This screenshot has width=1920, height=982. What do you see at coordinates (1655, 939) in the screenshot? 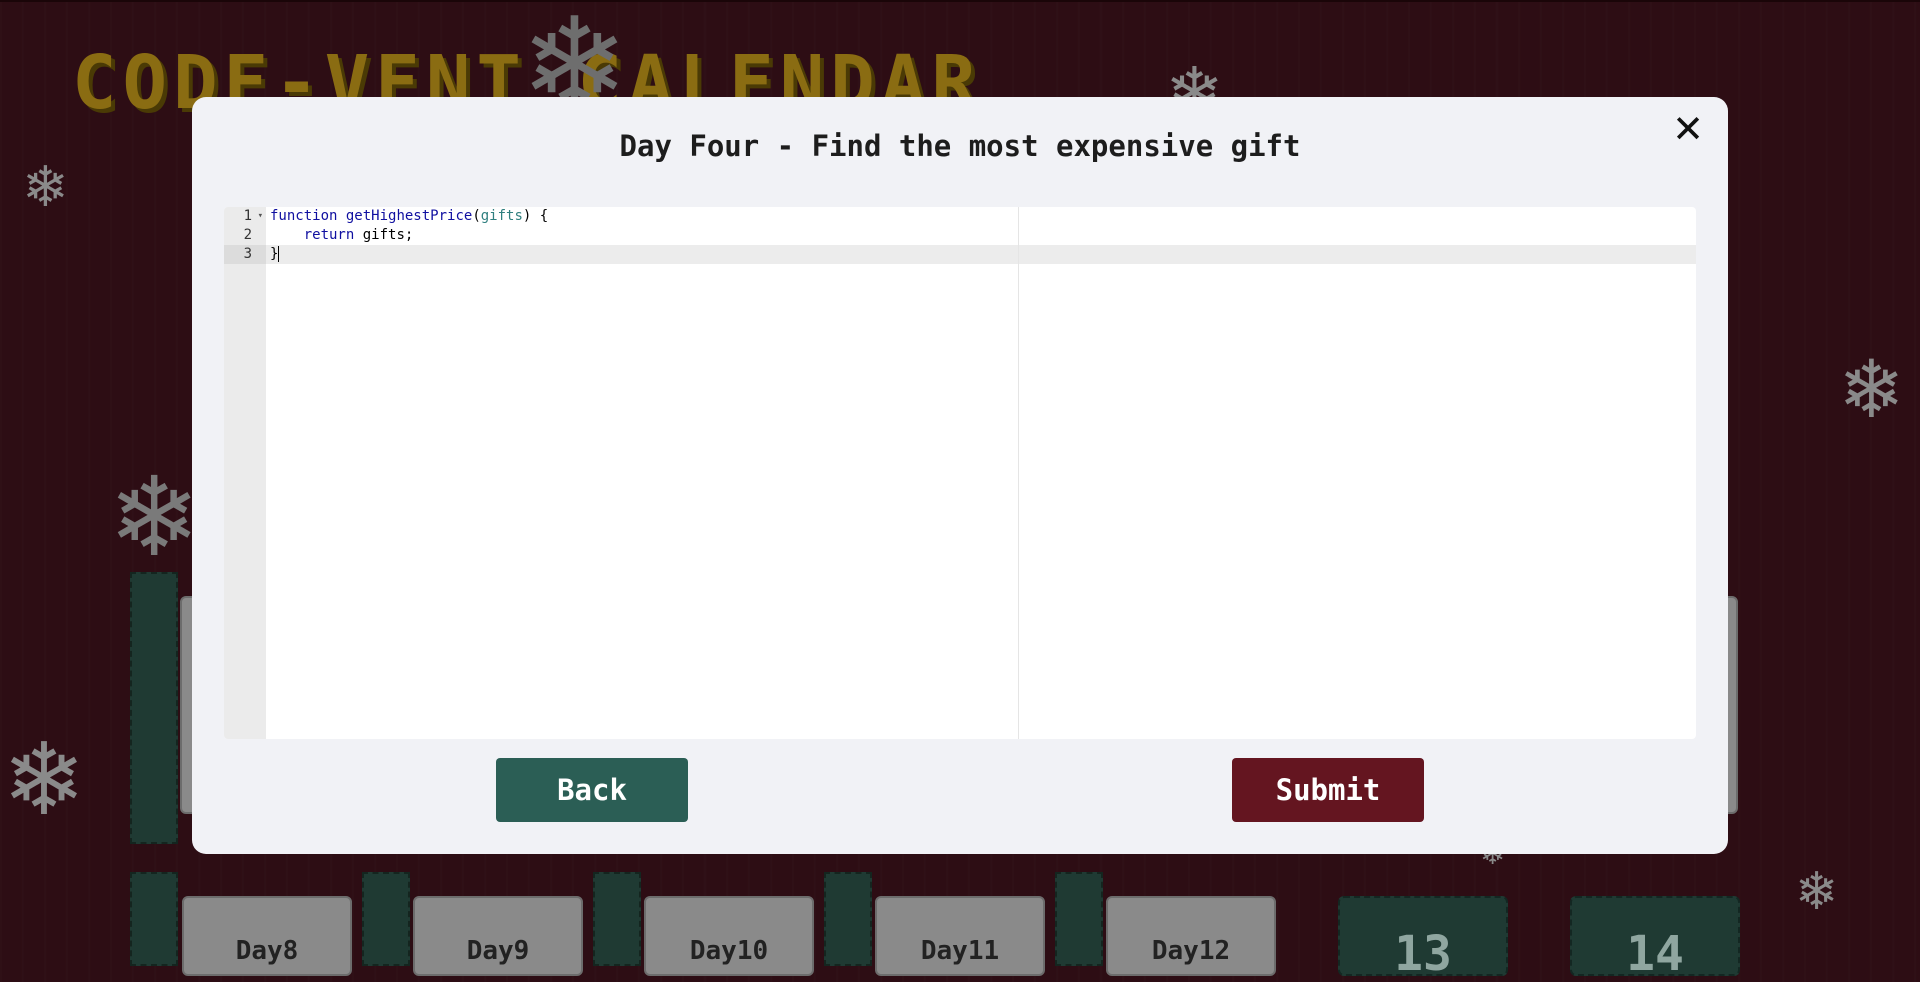
I see `locked-tile-14: 14` at bounding box center [1655, 939].